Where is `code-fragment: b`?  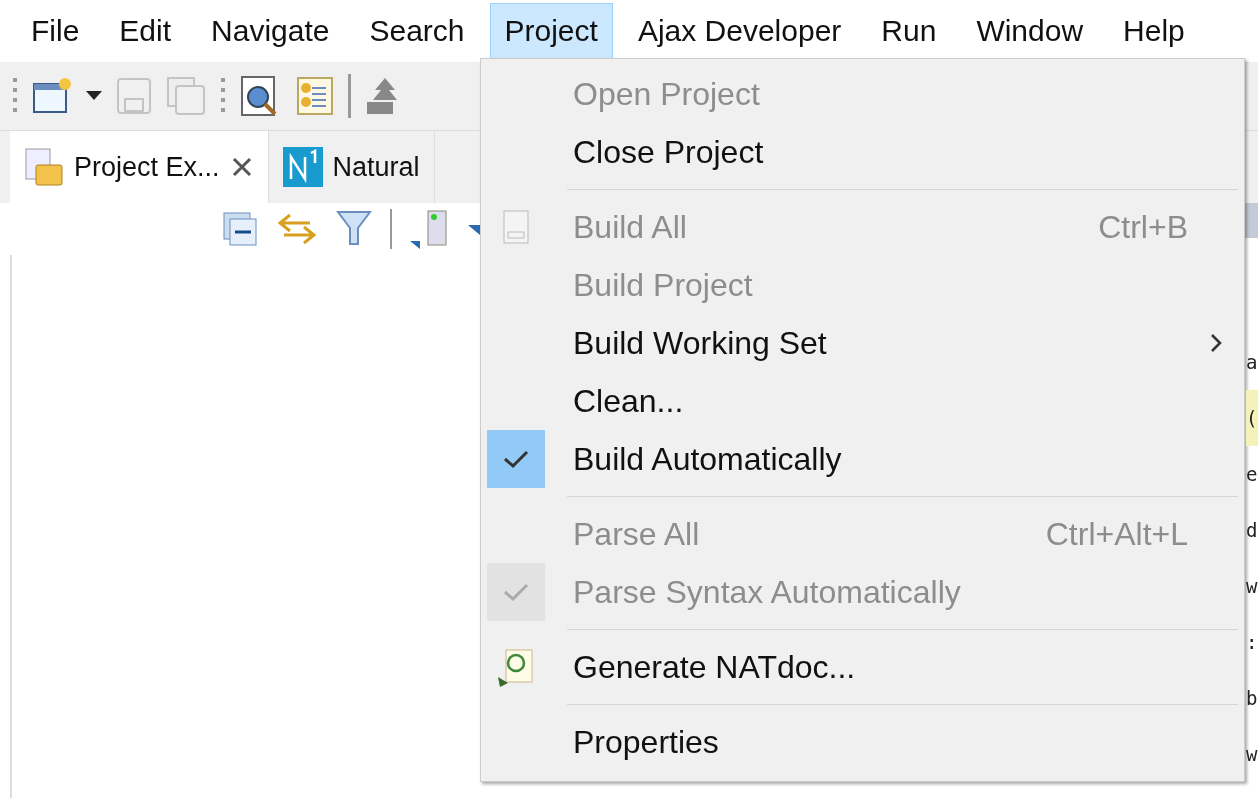
code-fragment: b is located at coordinates (1252, 698).